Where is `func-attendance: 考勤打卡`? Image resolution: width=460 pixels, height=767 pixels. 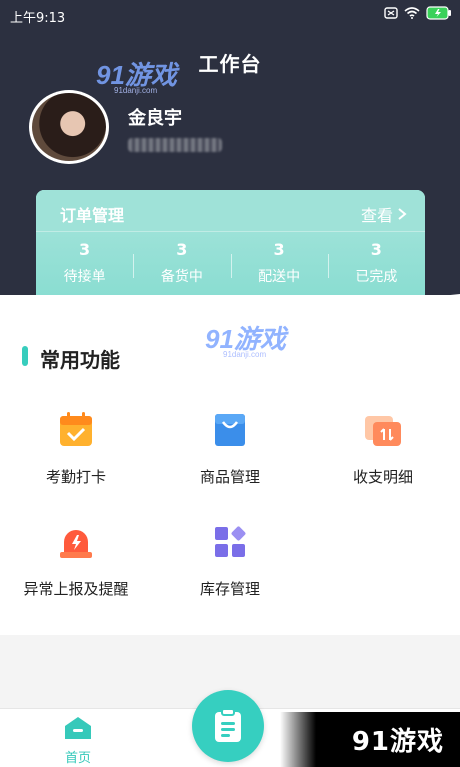
func-attendance: 考勤打卡 is located at coordinates (76, 448).